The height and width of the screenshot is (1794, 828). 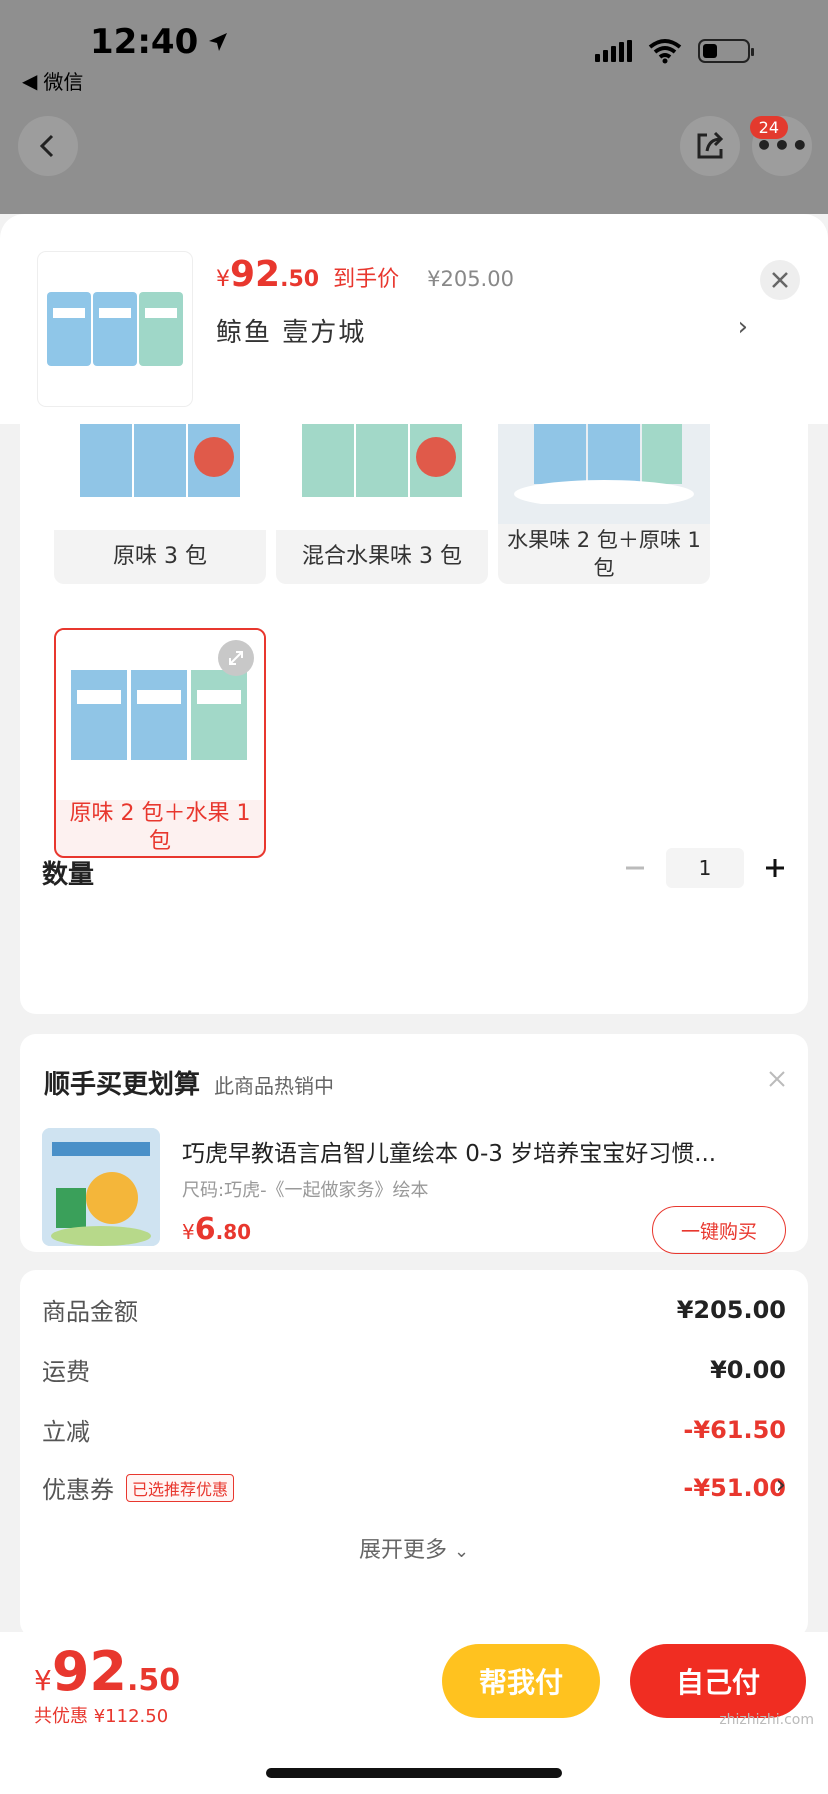 What do you see at coordinates (635, 868) in the screenshot?
I see `minus-icon` at bounding box center [635, 868].